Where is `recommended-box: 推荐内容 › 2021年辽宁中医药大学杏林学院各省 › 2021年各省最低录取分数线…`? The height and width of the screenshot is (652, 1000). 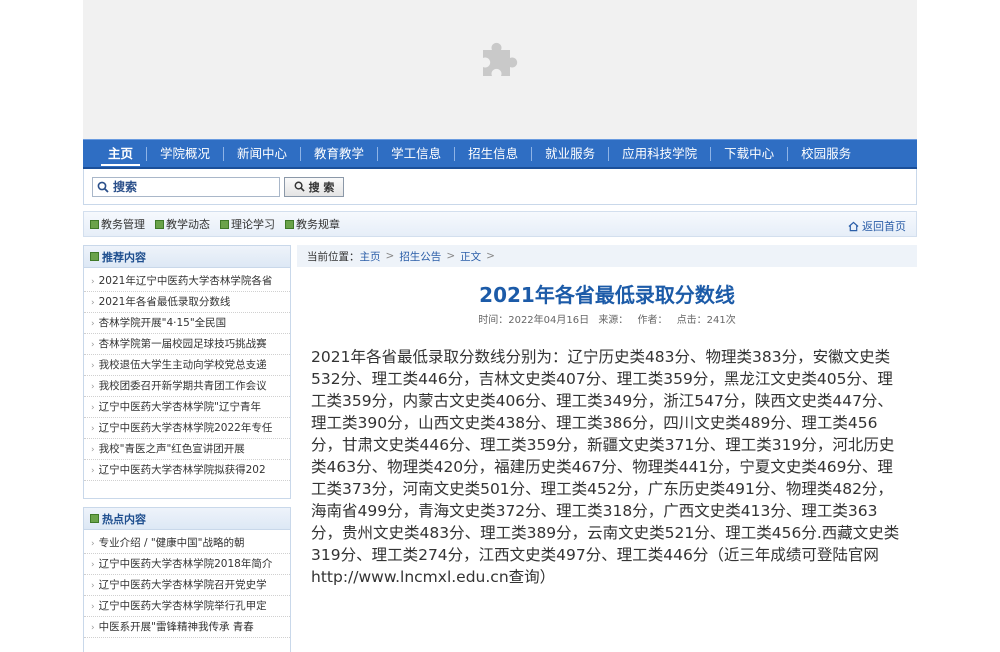 recommended-box: 推荐内容 › 2021年辽宁中医药大学杏林学院各省 › 2021年各省最低录取分数线… is located at coordinates (187, 372).